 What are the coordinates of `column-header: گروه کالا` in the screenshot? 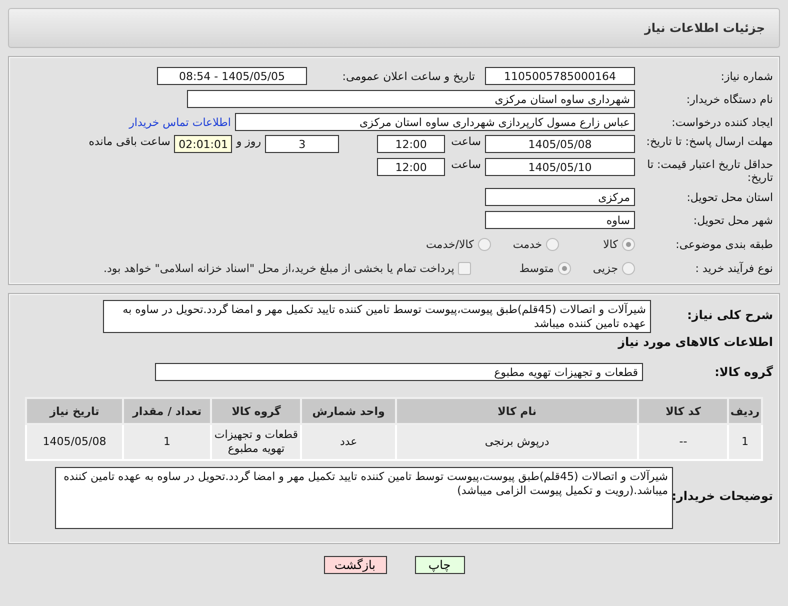 It's located at (256, 411).